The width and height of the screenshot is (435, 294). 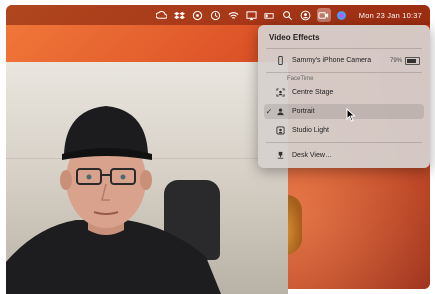 I want to click on device-battery: 79%, so click(x=405, y=61).